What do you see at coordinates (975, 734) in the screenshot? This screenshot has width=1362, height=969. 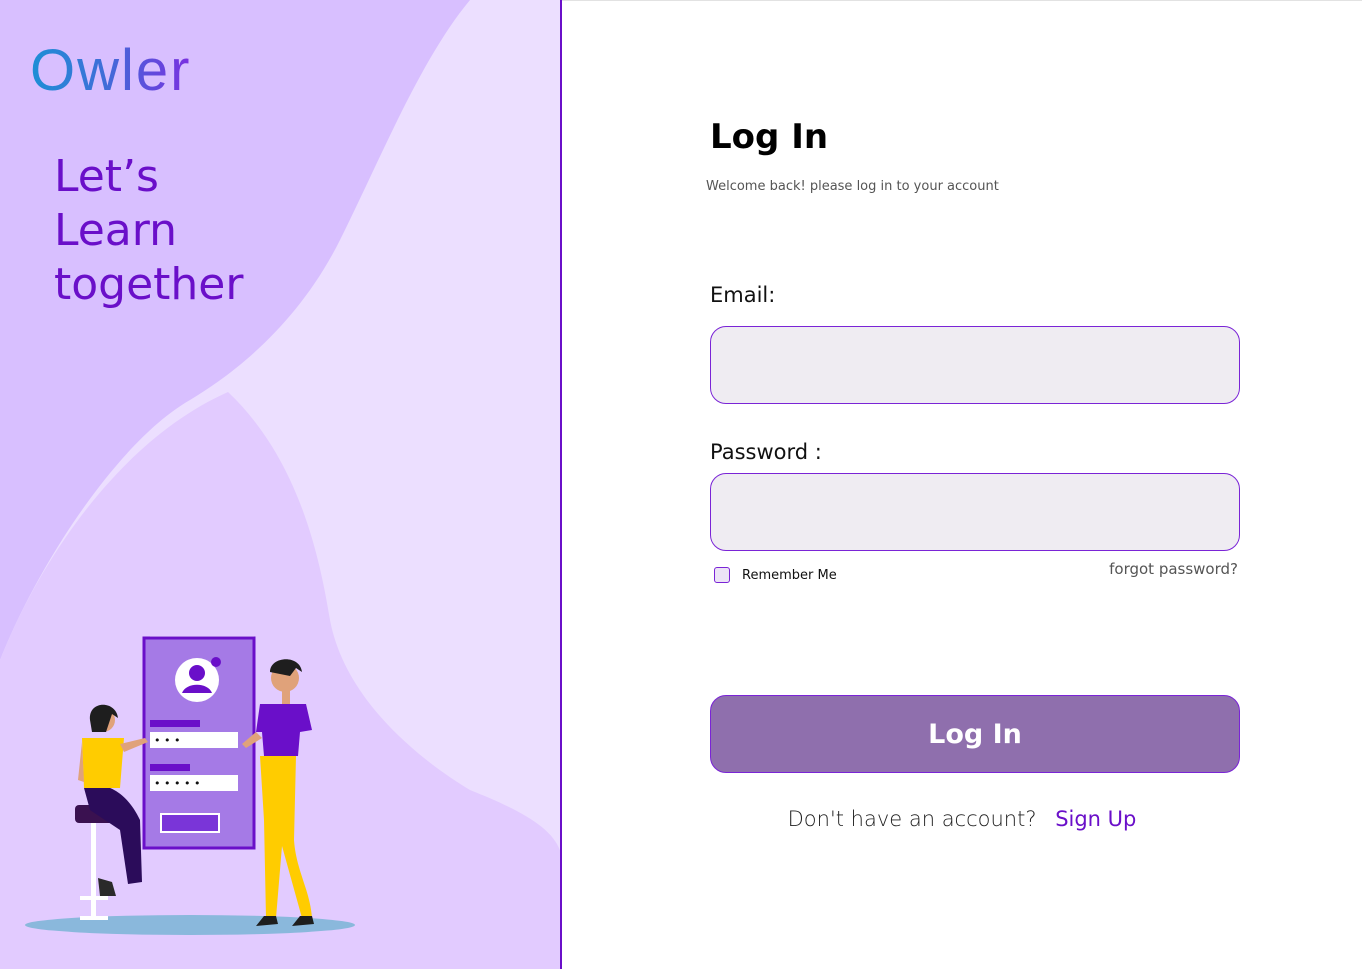 I see `login-button: Log In` at bounding box center [975, 734].